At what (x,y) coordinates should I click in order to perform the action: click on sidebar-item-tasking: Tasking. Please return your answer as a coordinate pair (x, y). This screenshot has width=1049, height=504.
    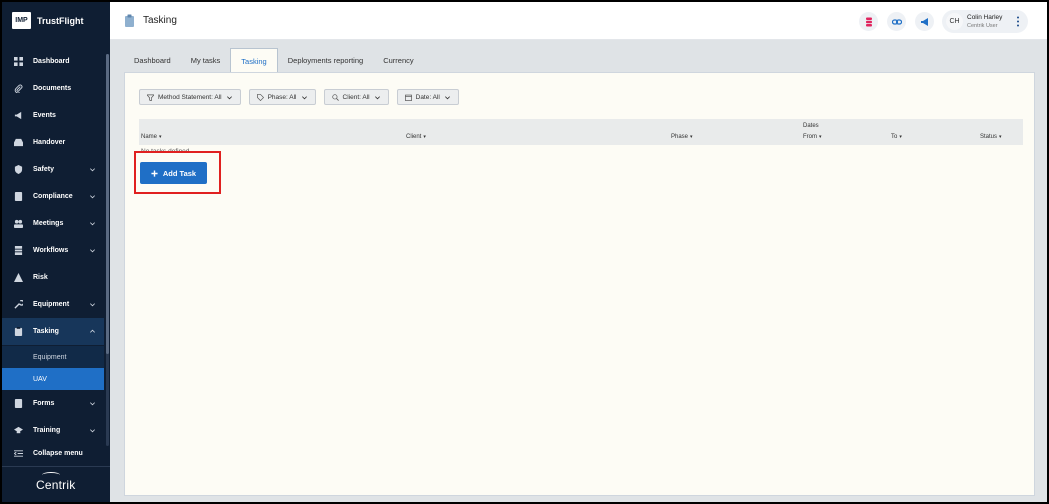
    Looking at the image, I should click on (53, 331).